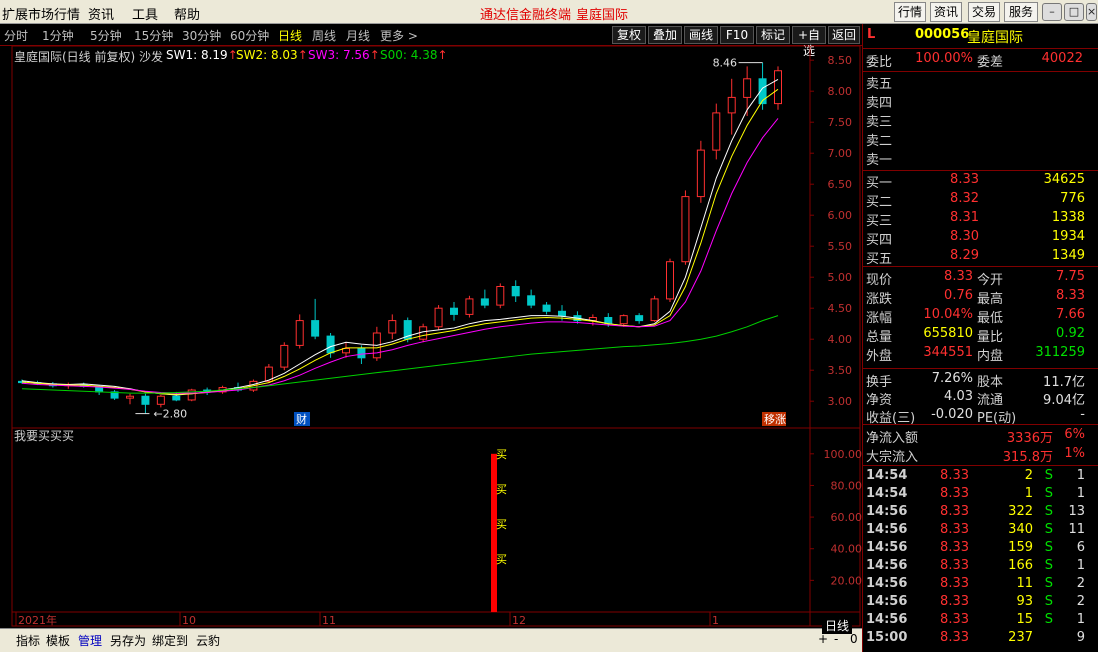 The height and width of the screenshot is (652, 1098). Describe the element at coordinates (980, 200) in the screenshot. I see `bid-row: 买二 8.32 776` at that location.